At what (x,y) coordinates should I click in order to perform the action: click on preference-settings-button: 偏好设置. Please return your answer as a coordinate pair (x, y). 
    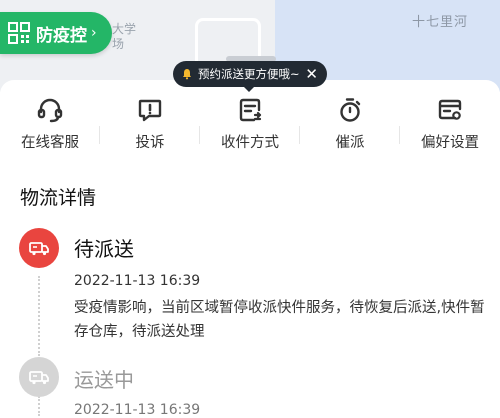
    Looking at the image, I should click on (450, 126).